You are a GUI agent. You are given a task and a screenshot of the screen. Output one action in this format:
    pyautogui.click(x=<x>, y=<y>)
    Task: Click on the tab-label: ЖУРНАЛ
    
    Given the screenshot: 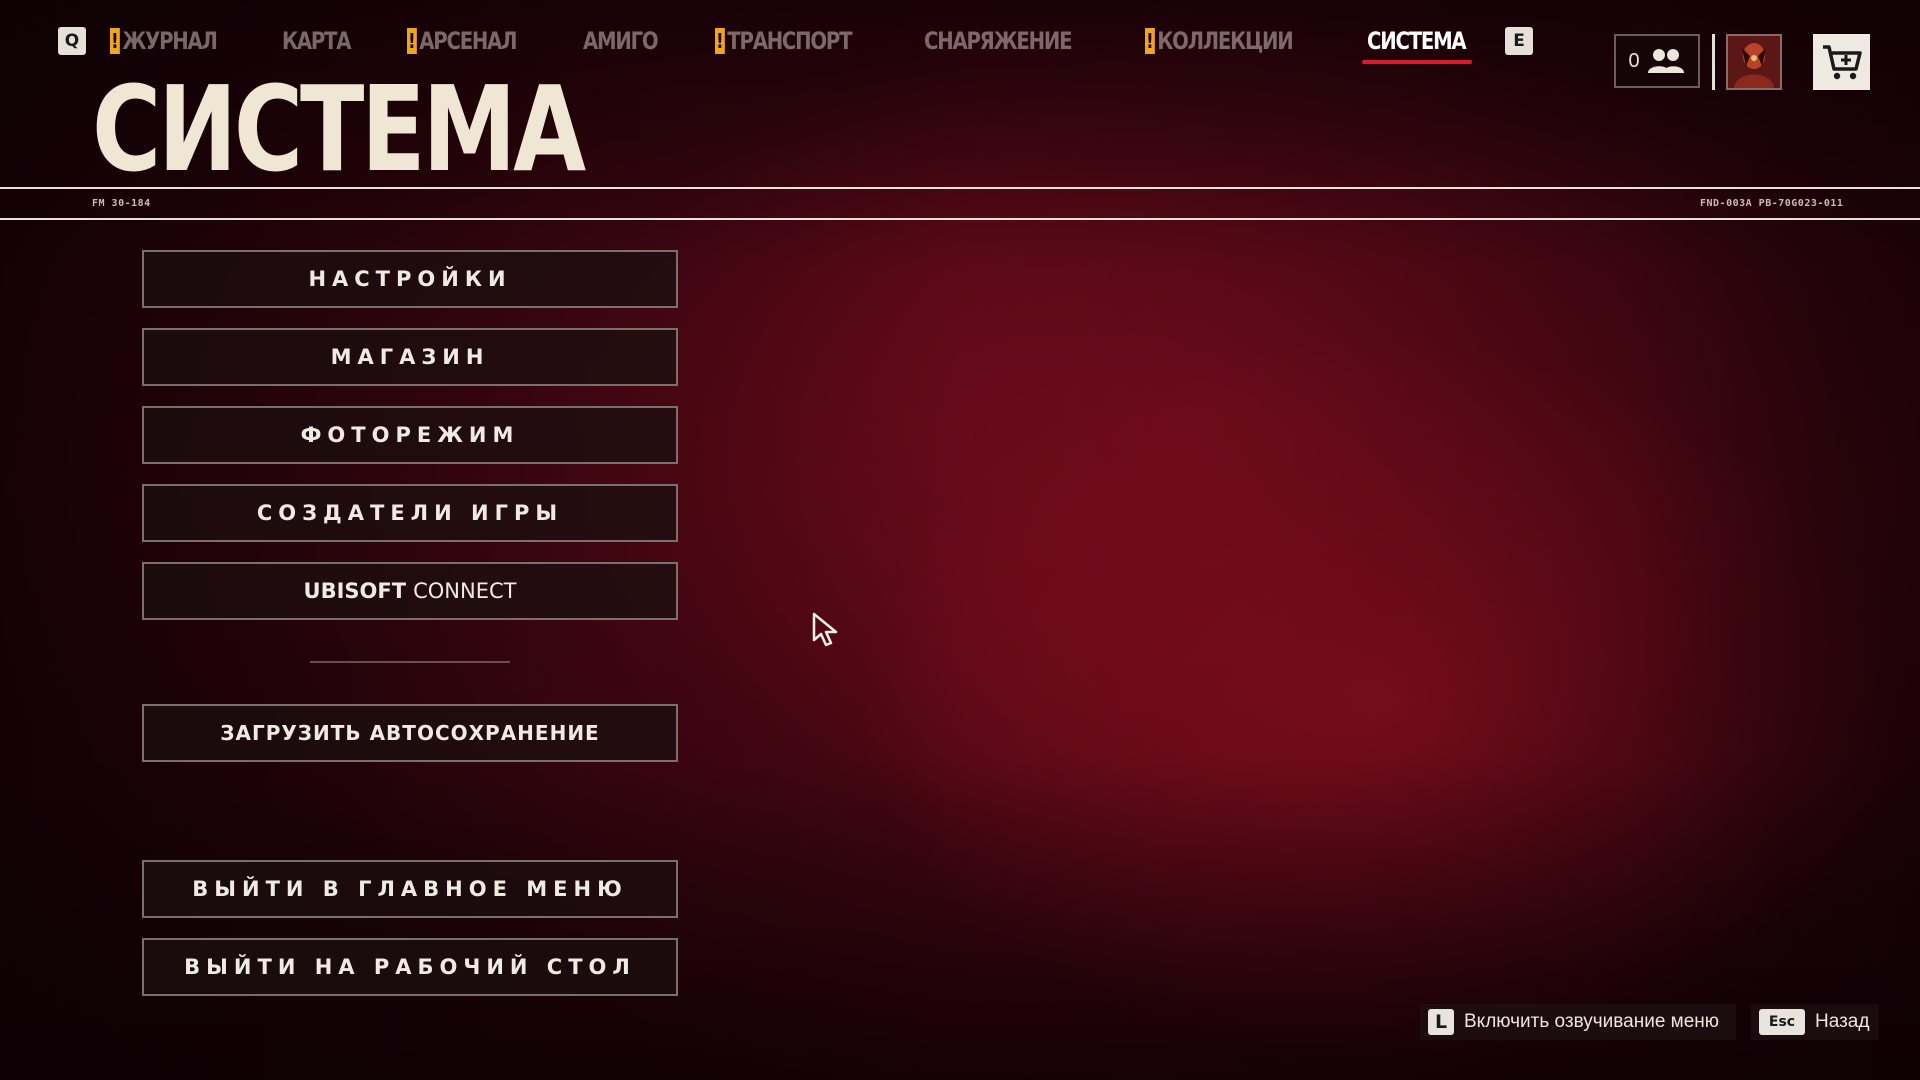 What is the action you would take?
    pyautogui.click(x=170, y=41)
    